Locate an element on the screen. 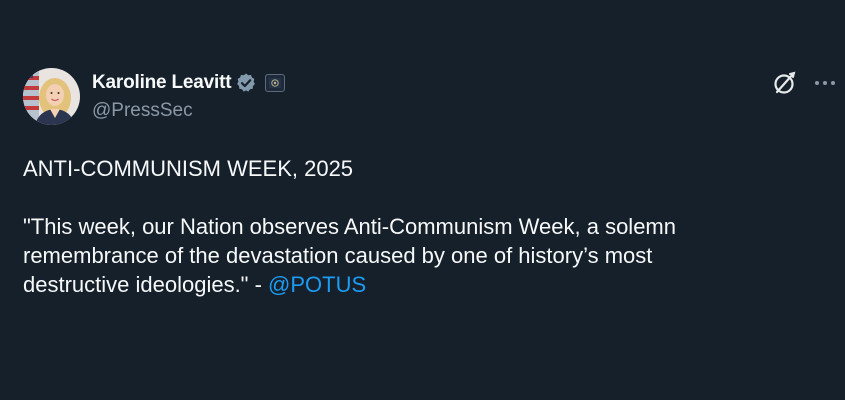  avatar-image is located at coordinates (51, 96).